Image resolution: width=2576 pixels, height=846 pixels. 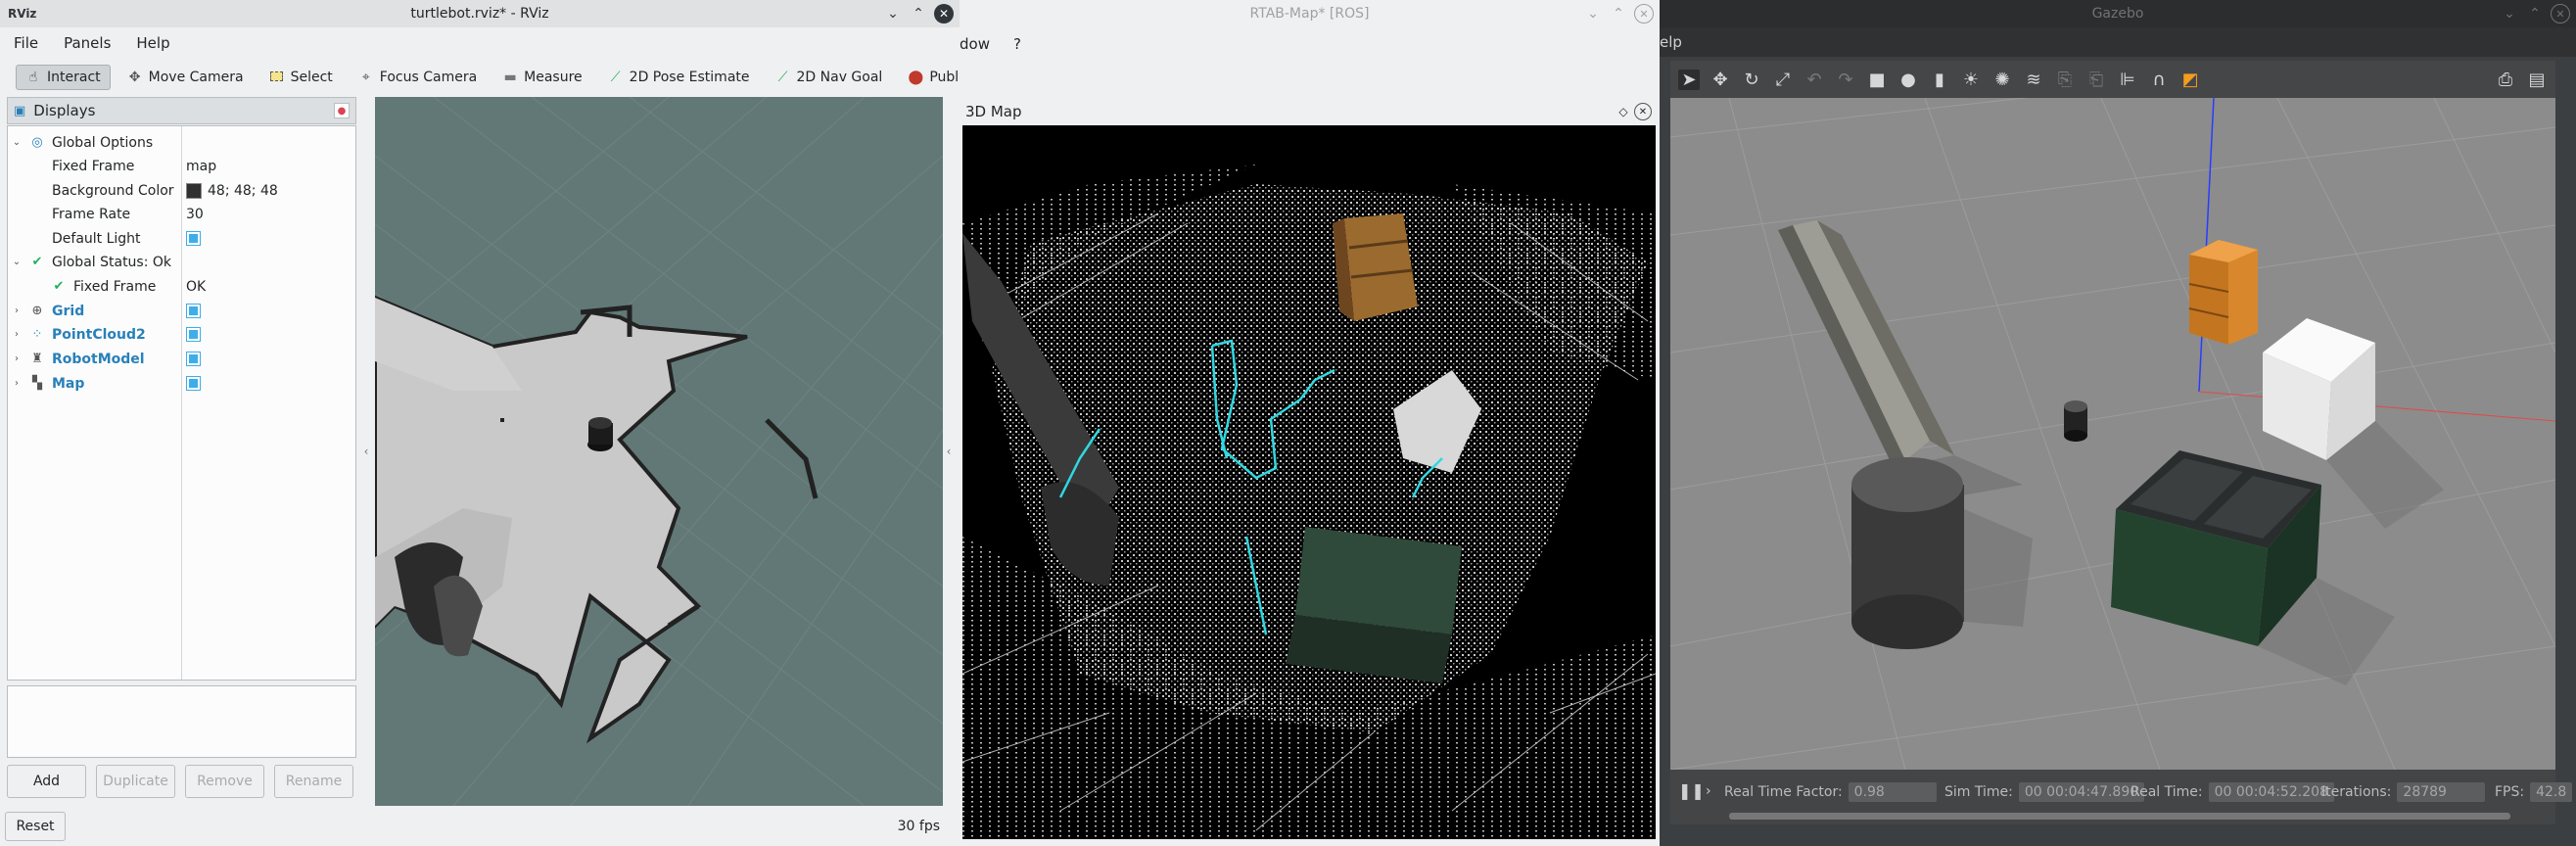 I want to click on pointcloud-checkbox, so click(x=193, y=334).